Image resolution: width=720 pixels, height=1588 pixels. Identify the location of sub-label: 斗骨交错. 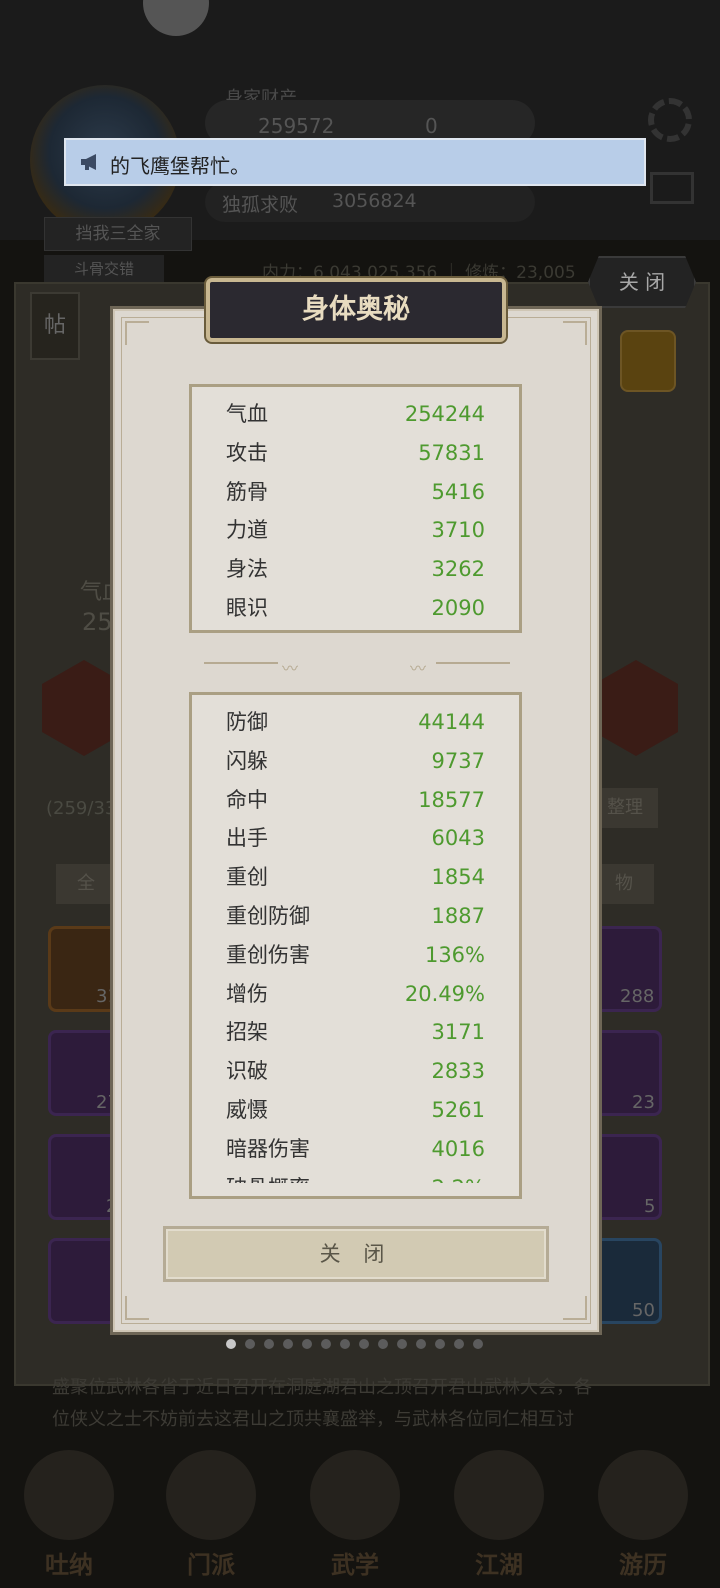
(104, 269).